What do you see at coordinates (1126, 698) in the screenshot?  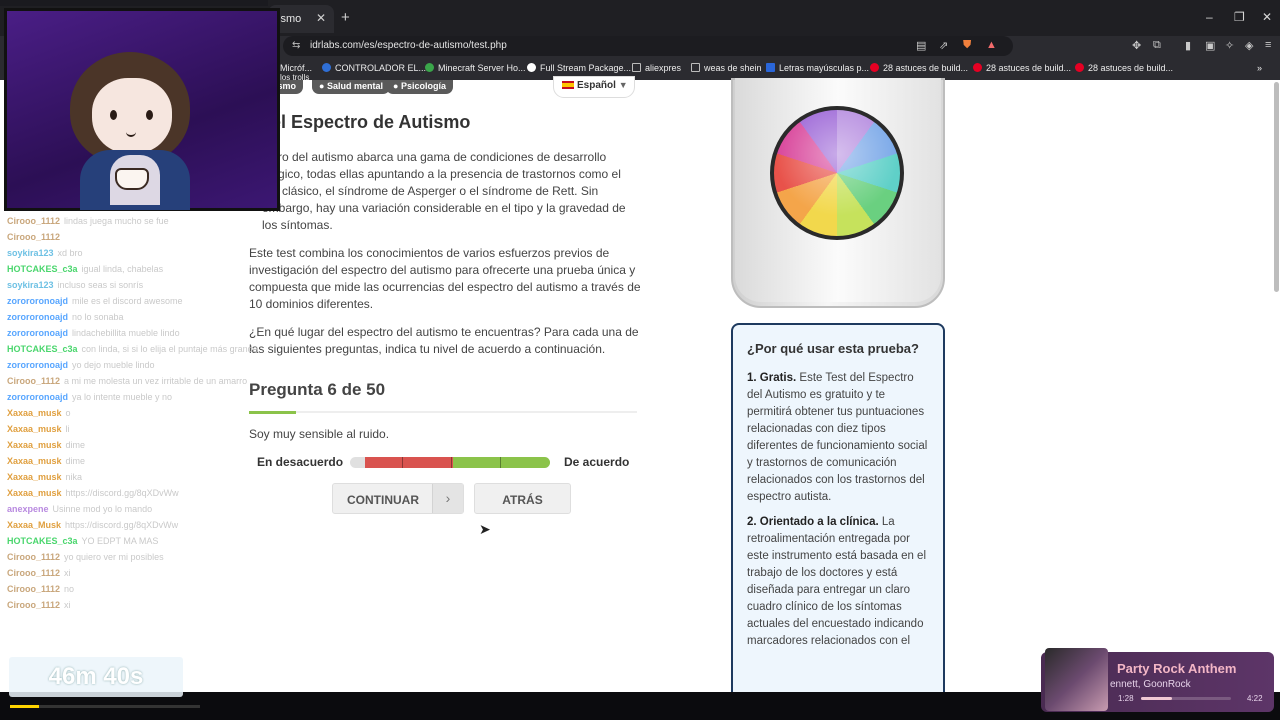 I see `song-elapsed: 1:28` at bounding box center [1126, 698].